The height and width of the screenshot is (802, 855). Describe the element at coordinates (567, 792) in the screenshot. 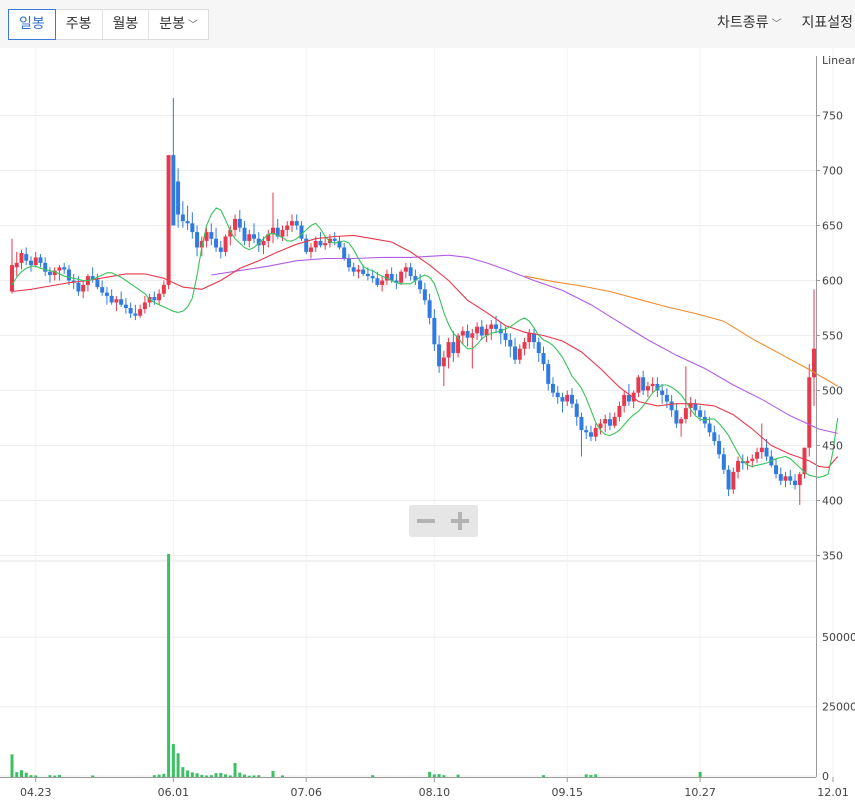

I see `time-tick-label: 09.15` at that location.